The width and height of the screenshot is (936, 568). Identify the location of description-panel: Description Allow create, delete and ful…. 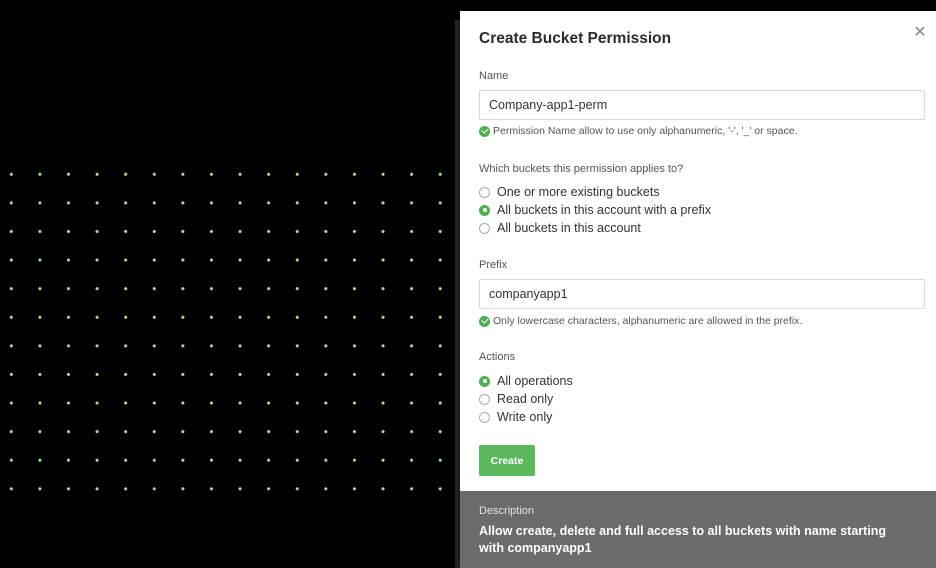
(698, 529).